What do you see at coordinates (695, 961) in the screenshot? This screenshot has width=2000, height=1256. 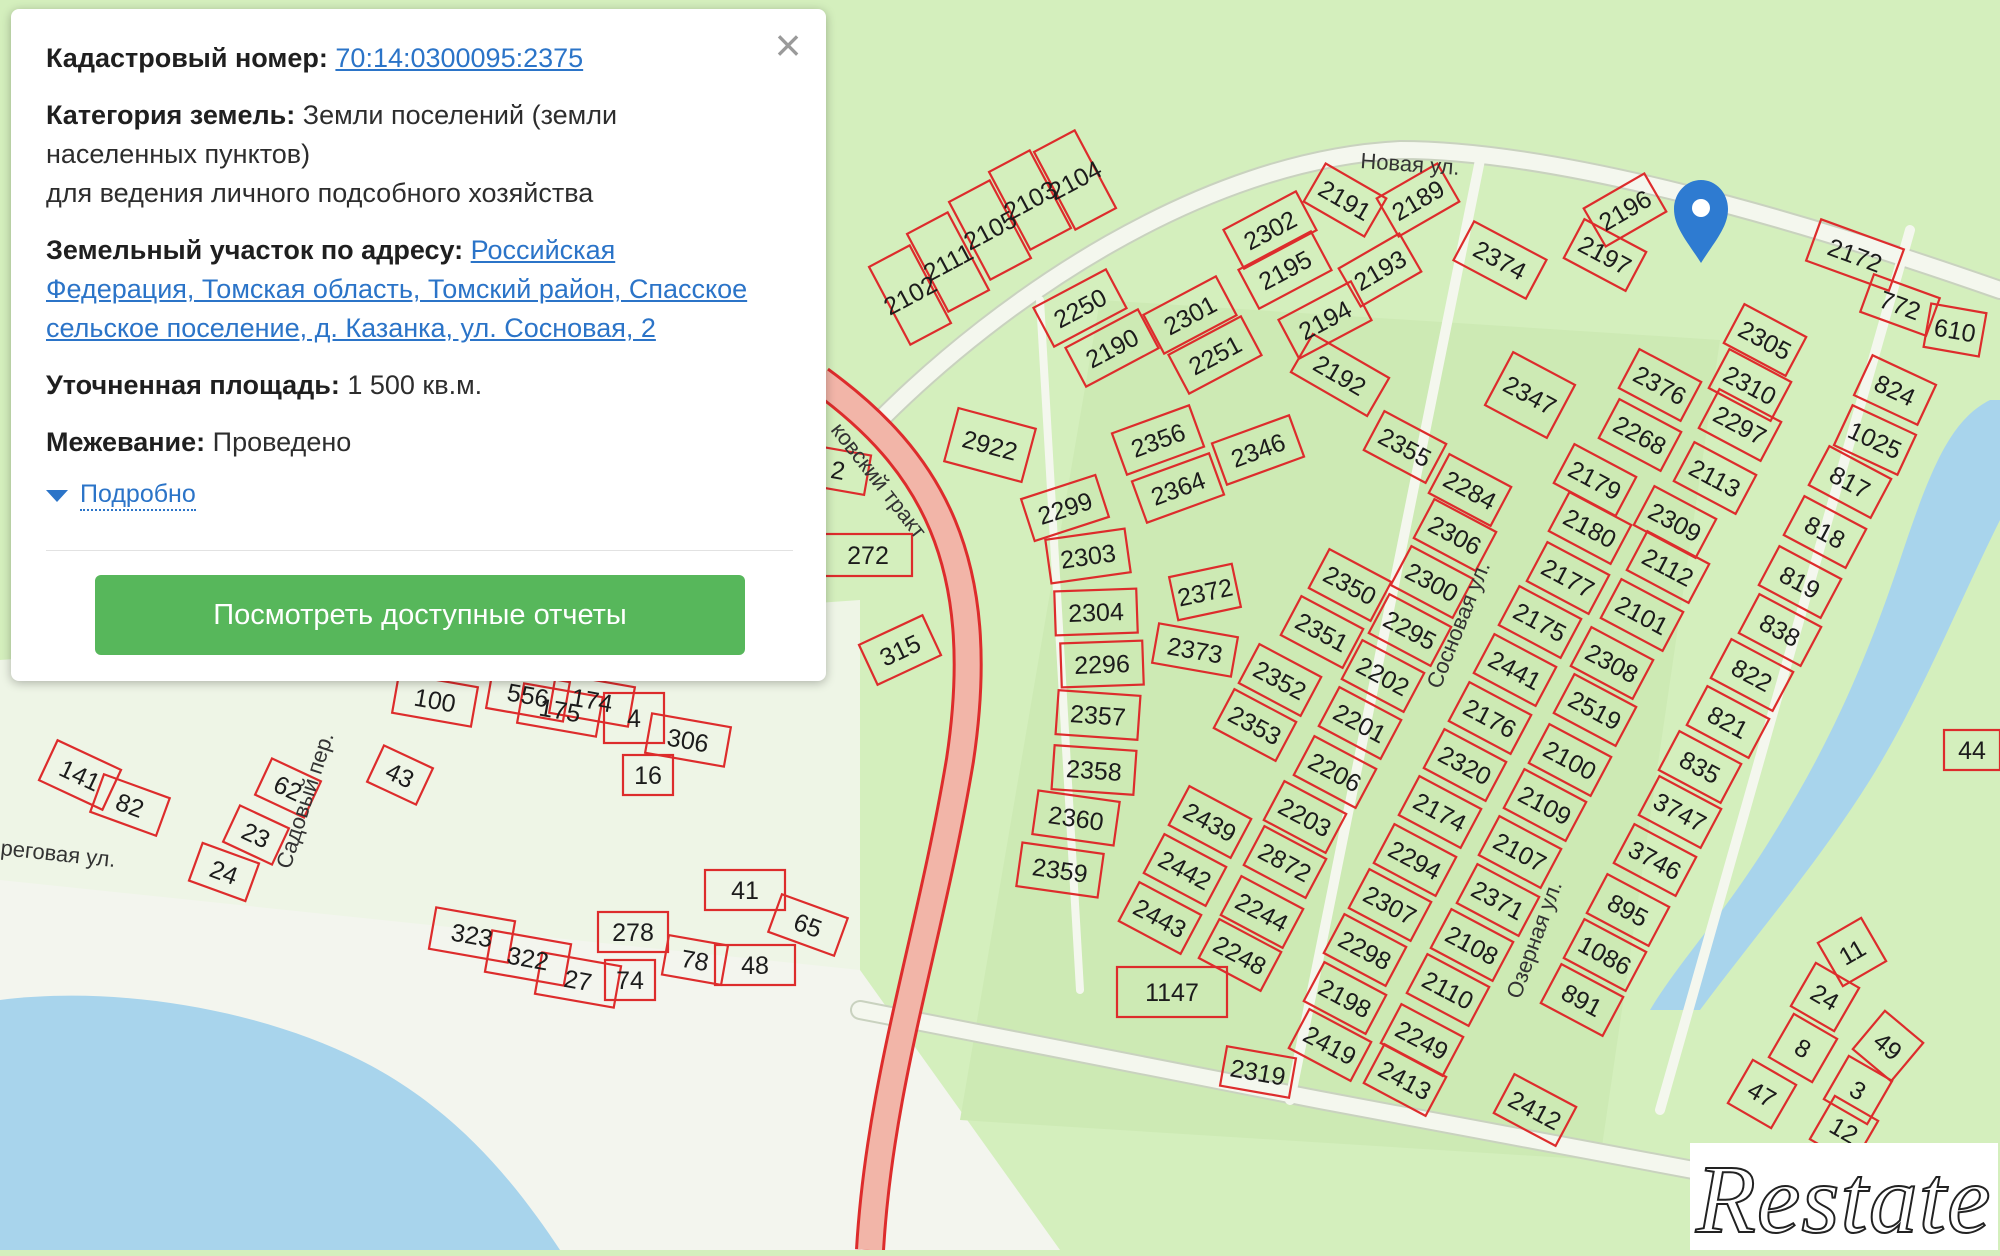 I see `plot-number-label: 78` at bounding box center [695, 961].